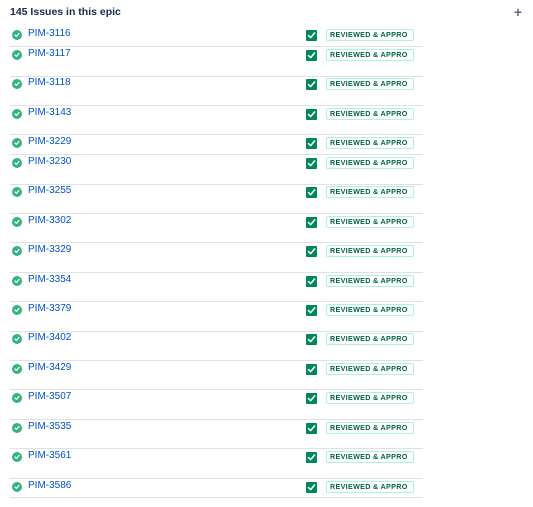 Image resolution: width=533 pixels, height=507 pixels. What do you see at coordinates (266, 37) in the screenshot?
I see `issue-row: PIM-3116 REVIEWED & APPRO` at bounding box center [266, 37].